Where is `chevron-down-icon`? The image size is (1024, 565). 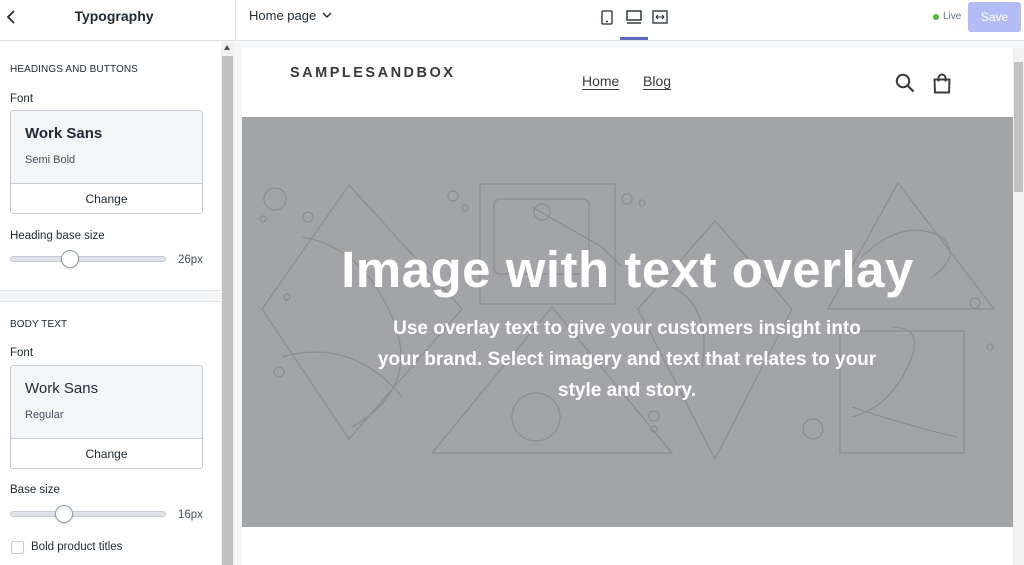
chevron-down-icon is located at coordinates (327, 15).